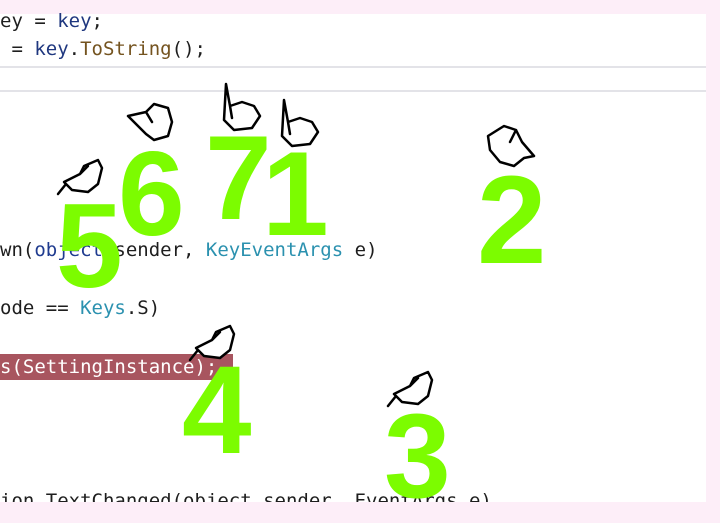 The height and width of the screenshot is (523, 720). What do you see at coordinates (417, 456) in the screenshot?
I see `marker-3: 3` at bounding box center [417, 456].